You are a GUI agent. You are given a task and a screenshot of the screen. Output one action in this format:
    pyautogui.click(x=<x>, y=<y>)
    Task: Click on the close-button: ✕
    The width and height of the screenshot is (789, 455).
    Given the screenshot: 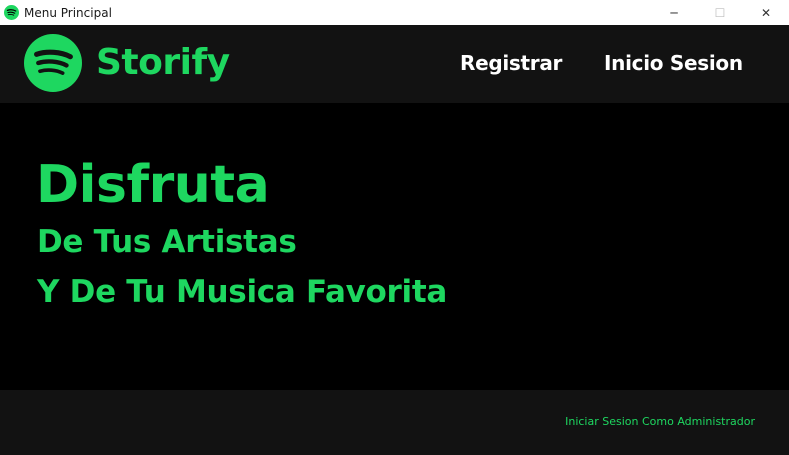 What is the action you would take?
    pyautogui.click(x=766, y=12)
    